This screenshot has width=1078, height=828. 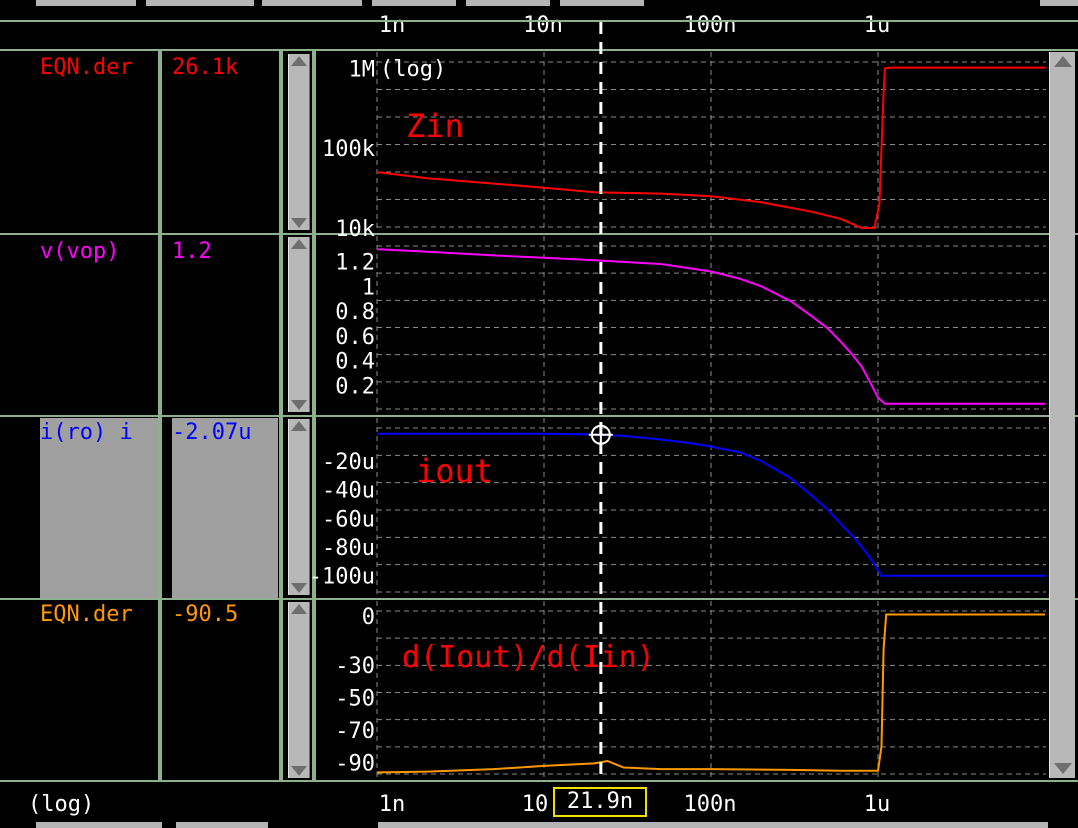 What do you see at coordinates (710, 804) in the screenshot?
I see `x-tick-label: 100n` at bounding box center [710, 804].